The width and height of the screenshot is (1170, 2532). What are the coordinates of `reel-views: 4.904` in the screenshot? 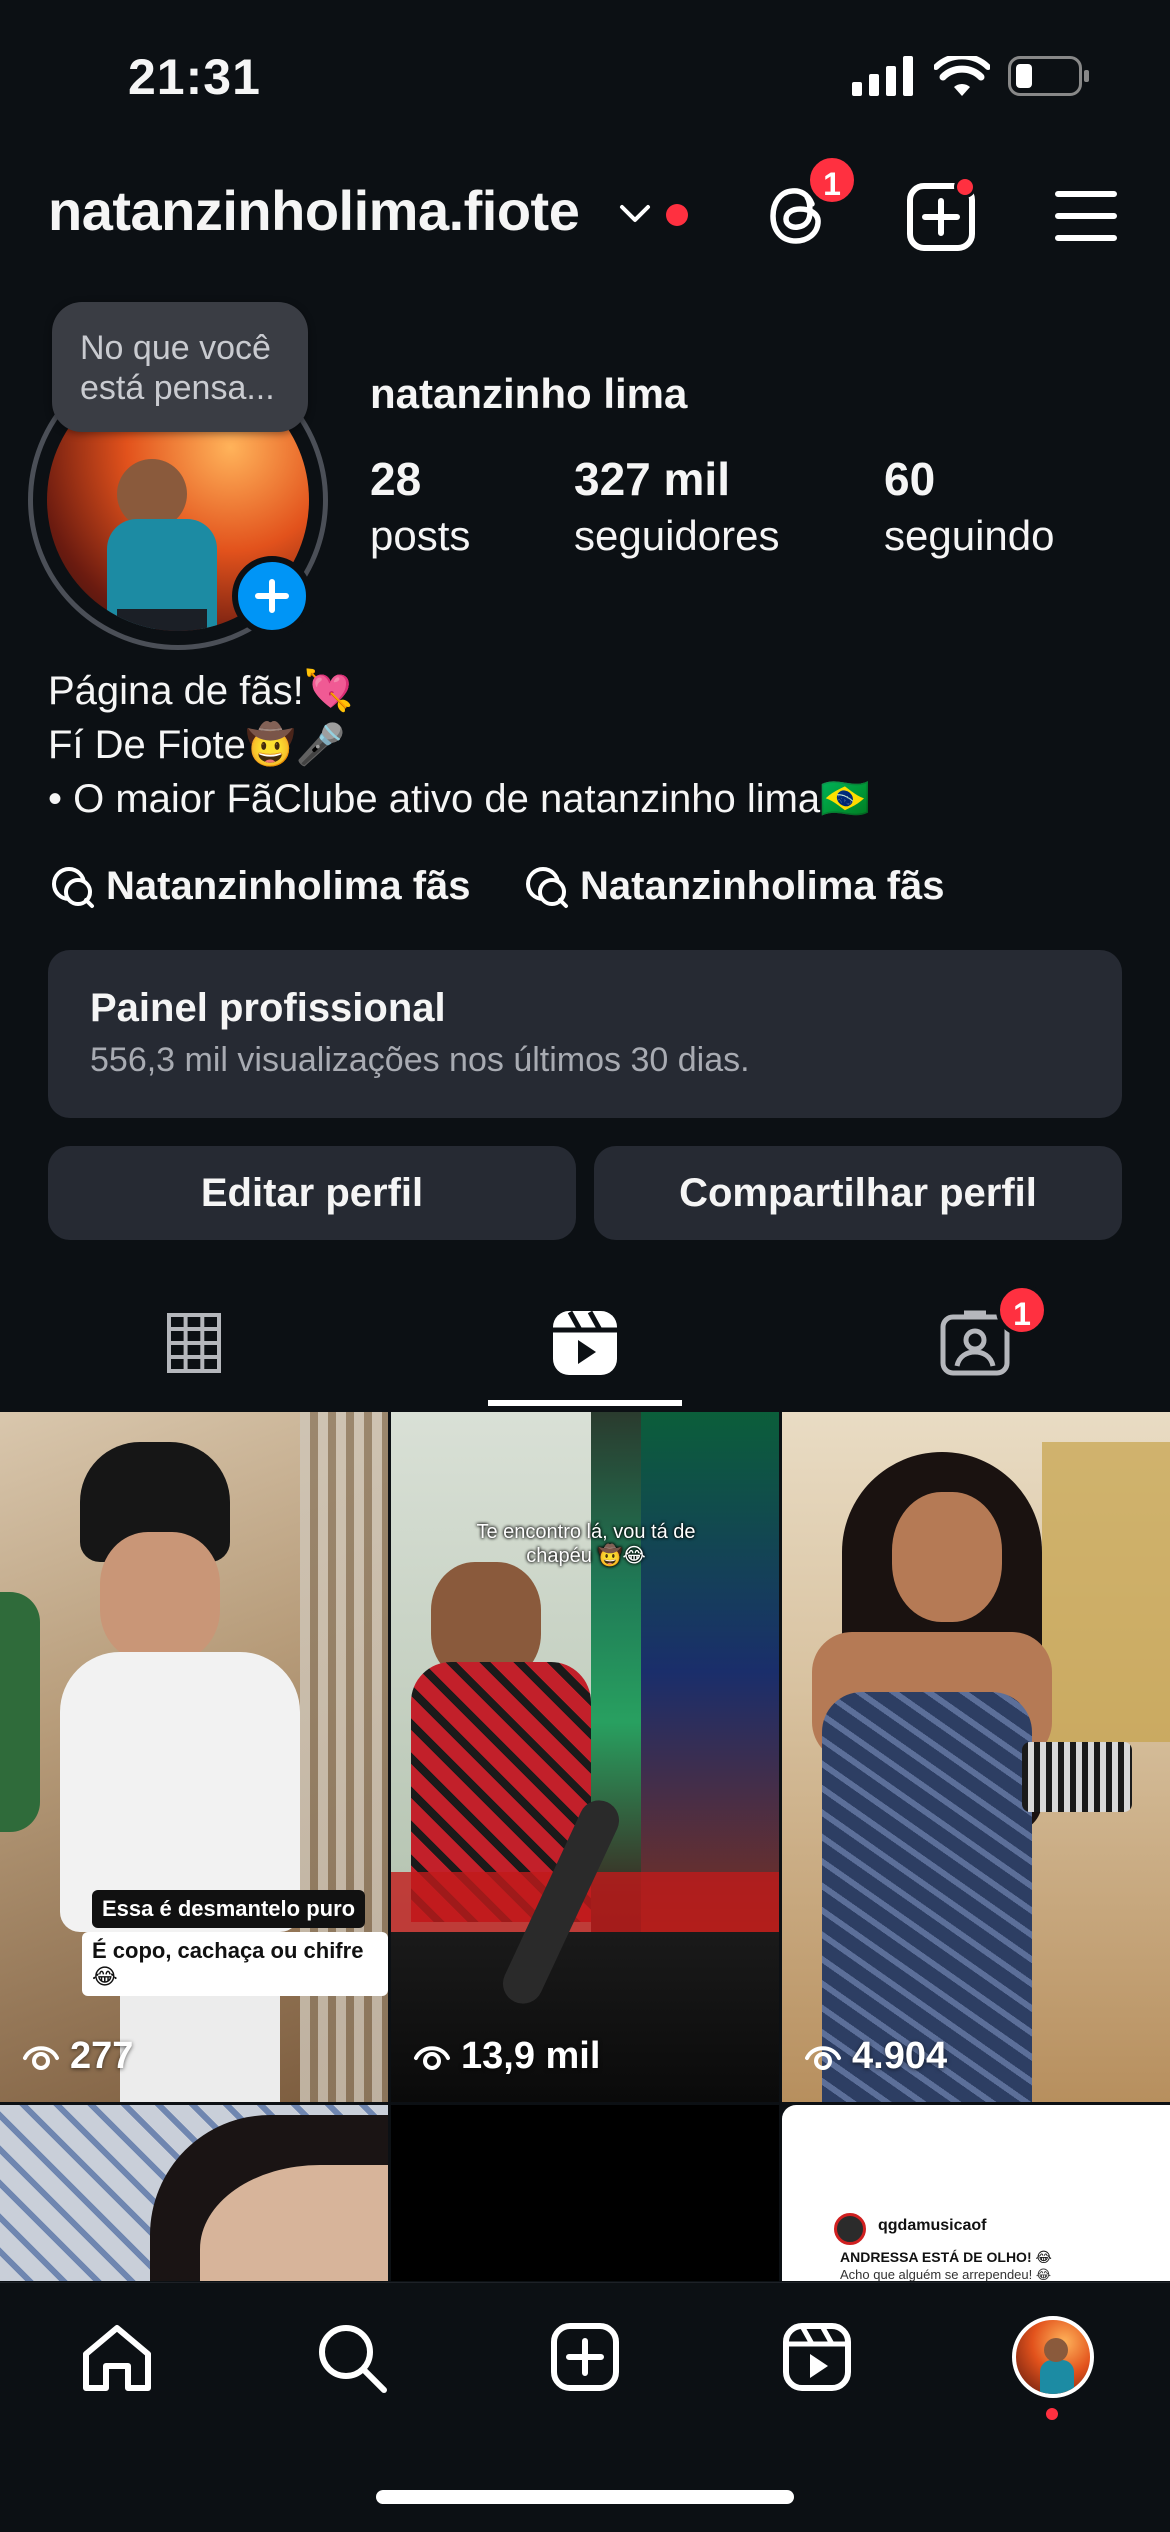 It's located at (875, 2056).